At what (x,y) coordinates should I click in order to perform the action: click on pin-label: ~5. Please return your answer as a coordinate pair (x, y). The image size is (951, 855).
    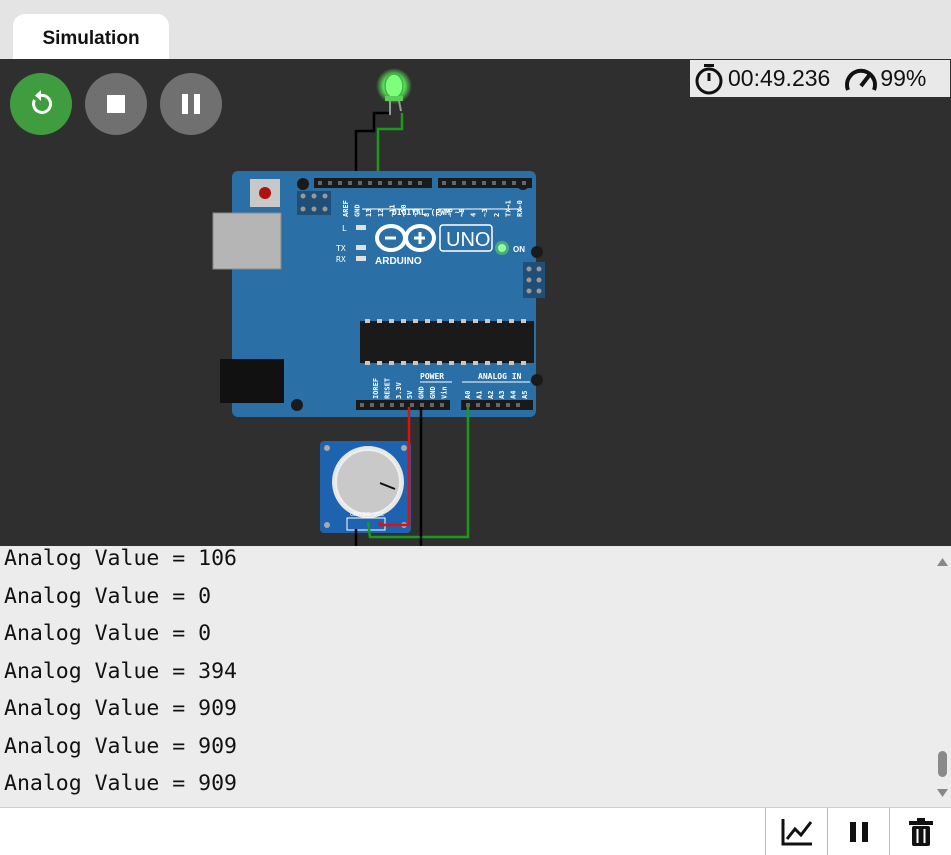
    Looking at the image, I should click on (462, 213).